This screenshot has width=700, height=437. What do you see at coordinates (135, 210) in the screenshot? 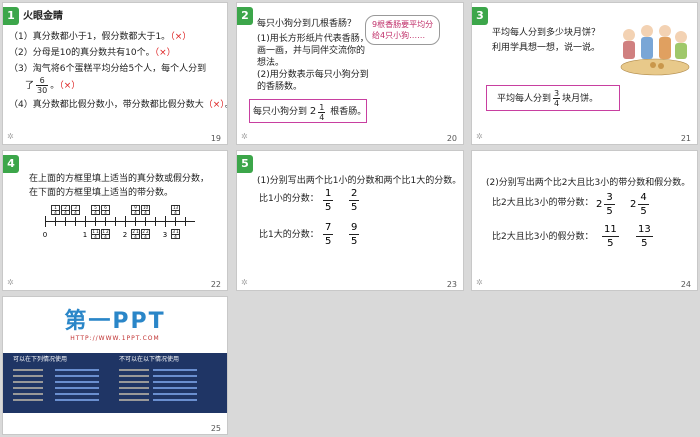
I see `top-fraction-box: 94` at bounding box center [135, 210].